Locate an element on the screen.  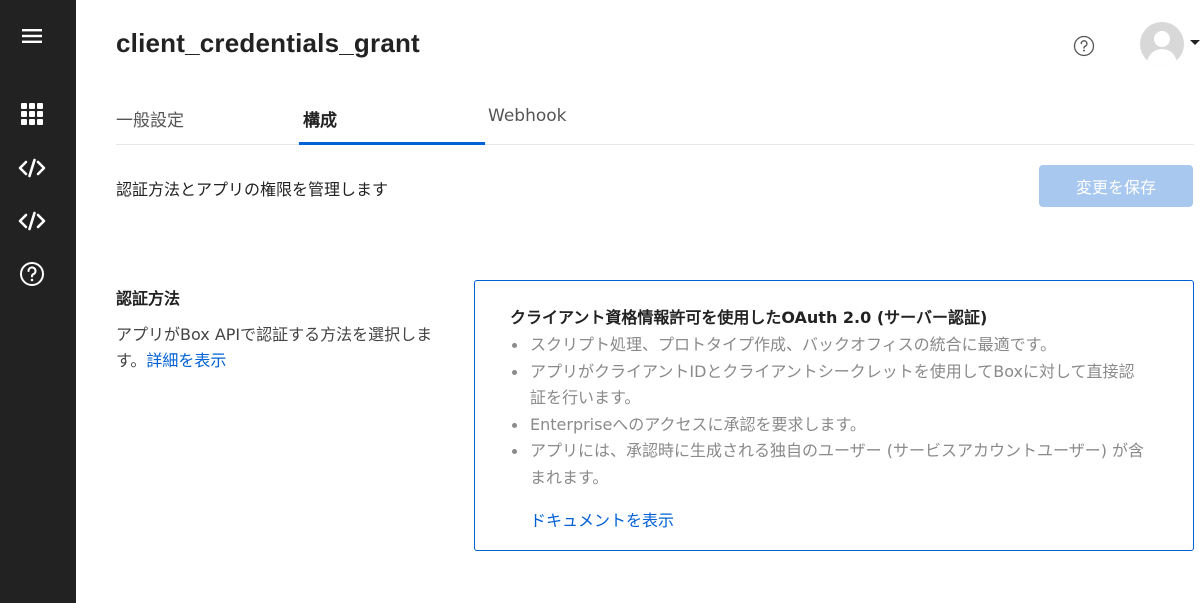
page-subtitle: 認証方法とアプリの権限を管理します is located at coordinates (252, 189).